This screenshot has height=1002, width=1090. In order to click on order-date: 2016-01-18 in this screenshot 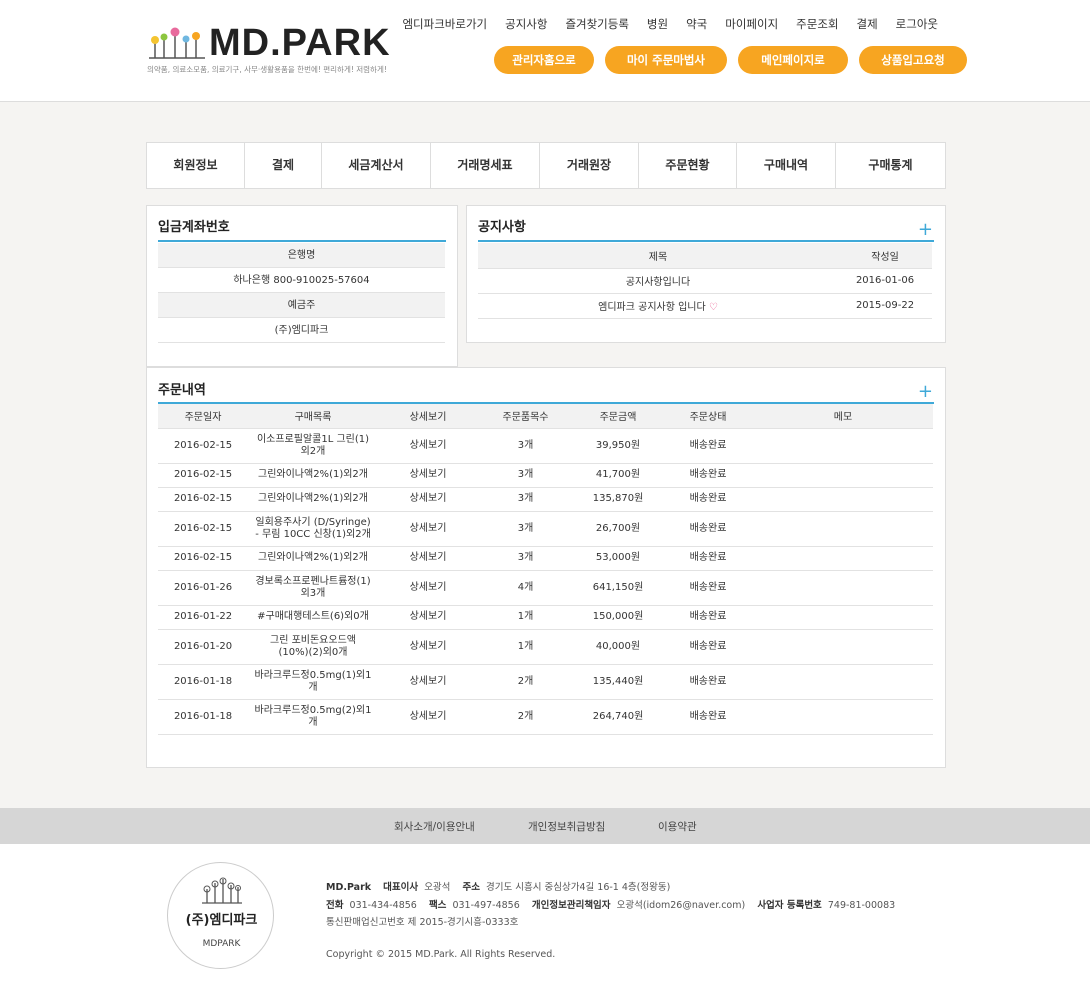, I will do `click(203, 682)`.